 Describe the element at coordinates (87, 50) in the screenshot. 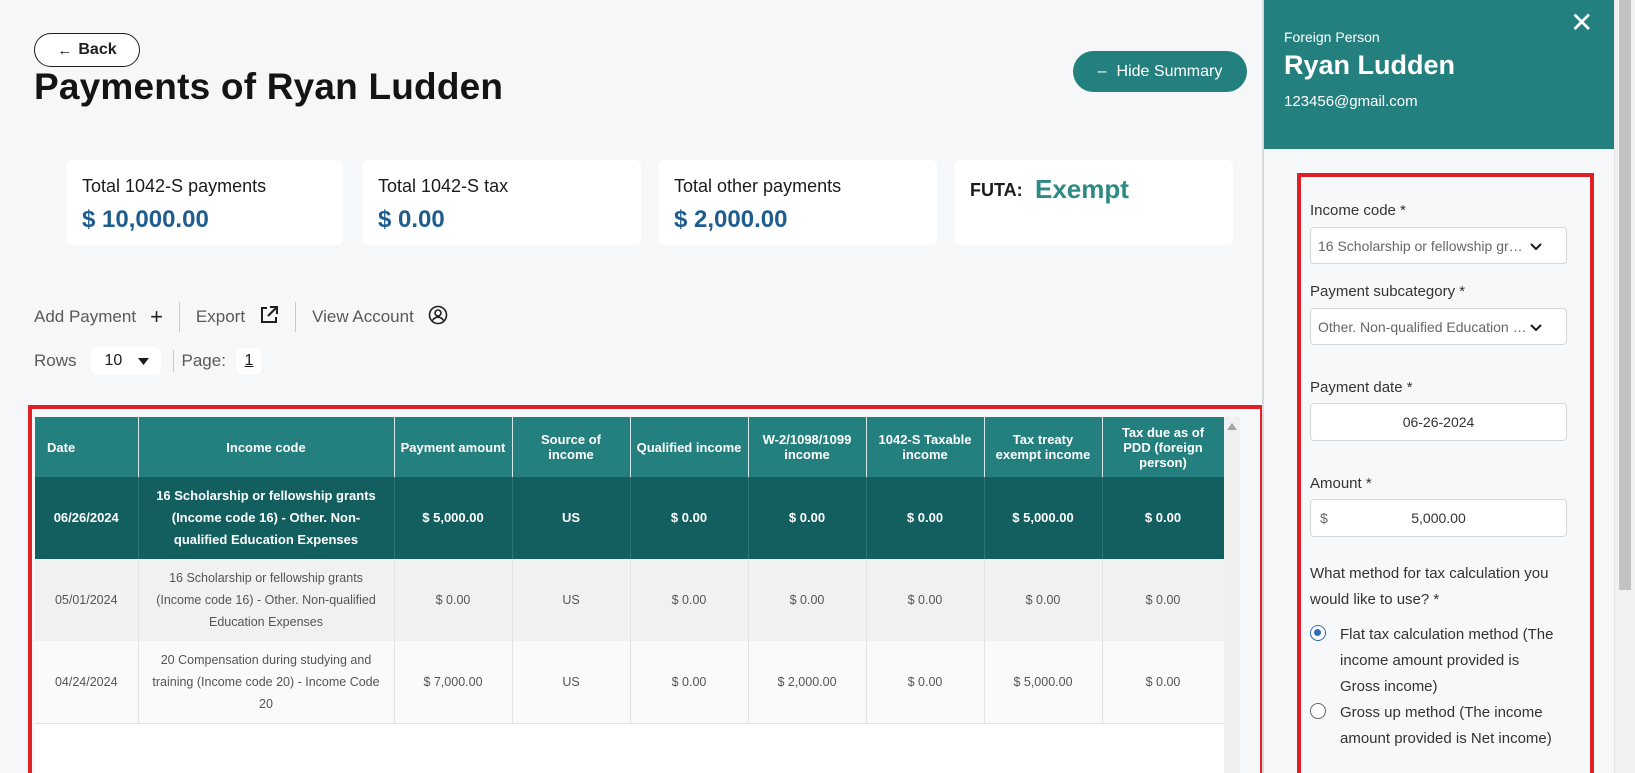

I see `back-button: ← Back` at that location.